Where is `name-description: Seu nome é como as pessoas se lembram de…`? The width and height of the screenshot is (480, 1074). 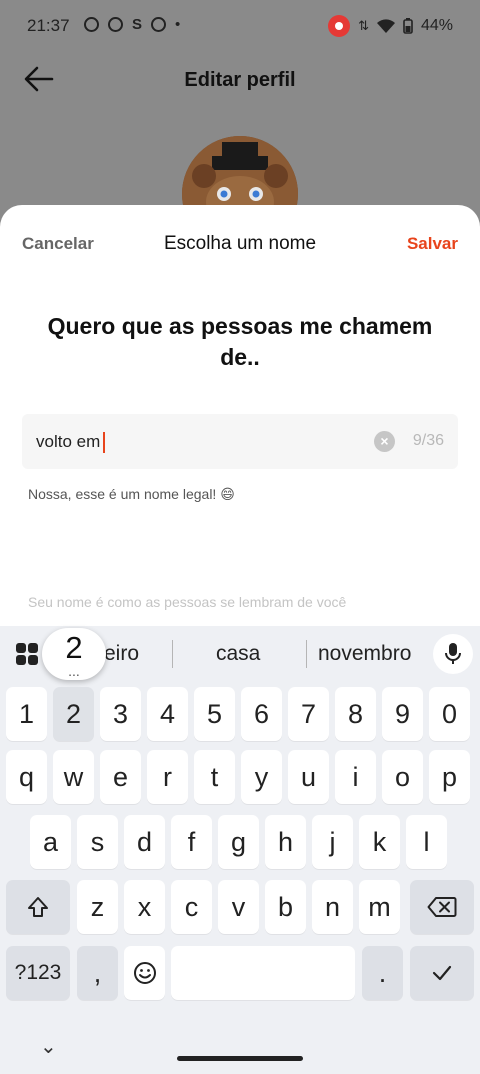 name-description: Seu nome é como as pessoas se lembram de… is located at coordinates (187, 602).